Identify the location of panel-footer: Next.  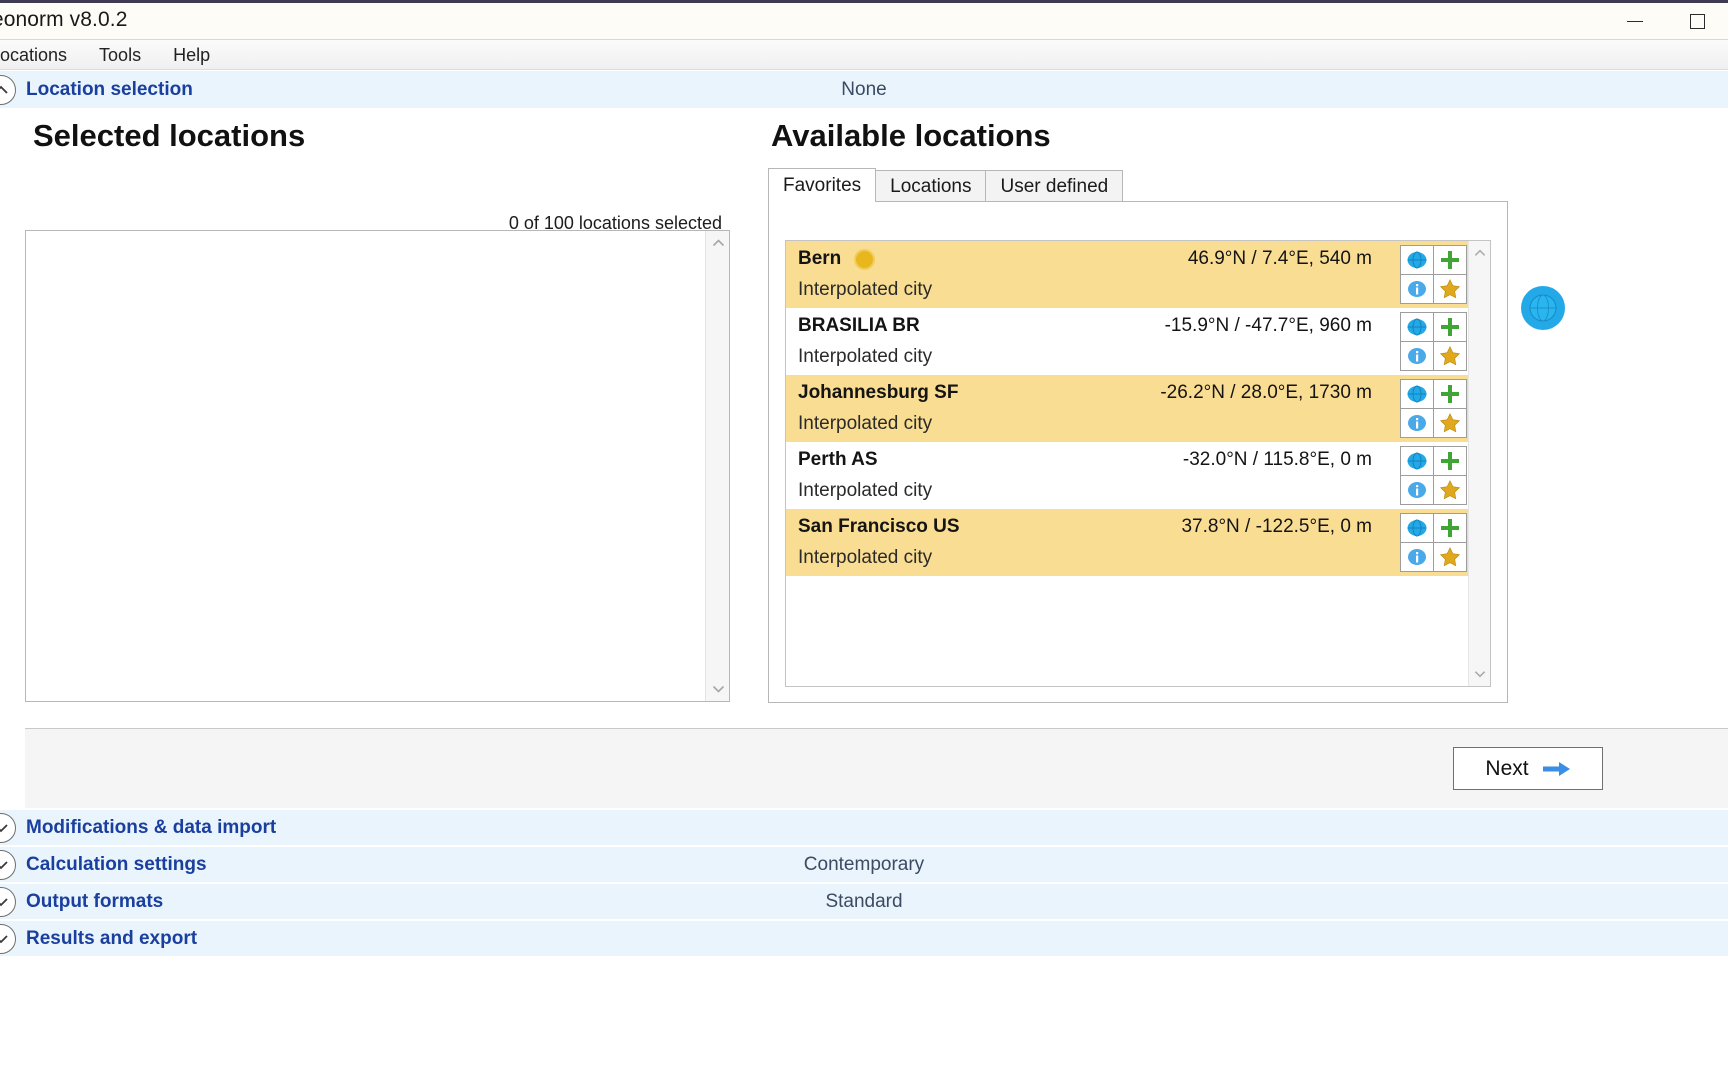
(876, 768).